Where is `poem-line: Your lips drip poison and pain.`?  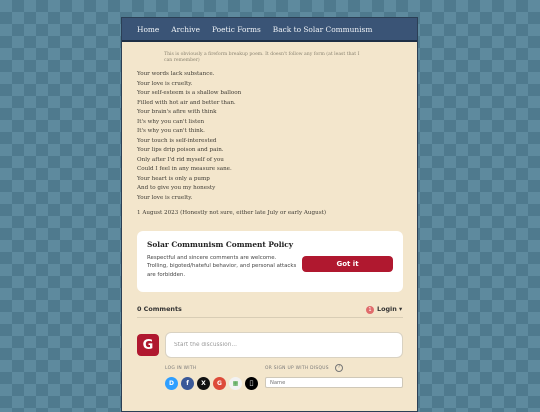 poem-line: Your lips drip poison and pain. is located at coordinates (180, 150).